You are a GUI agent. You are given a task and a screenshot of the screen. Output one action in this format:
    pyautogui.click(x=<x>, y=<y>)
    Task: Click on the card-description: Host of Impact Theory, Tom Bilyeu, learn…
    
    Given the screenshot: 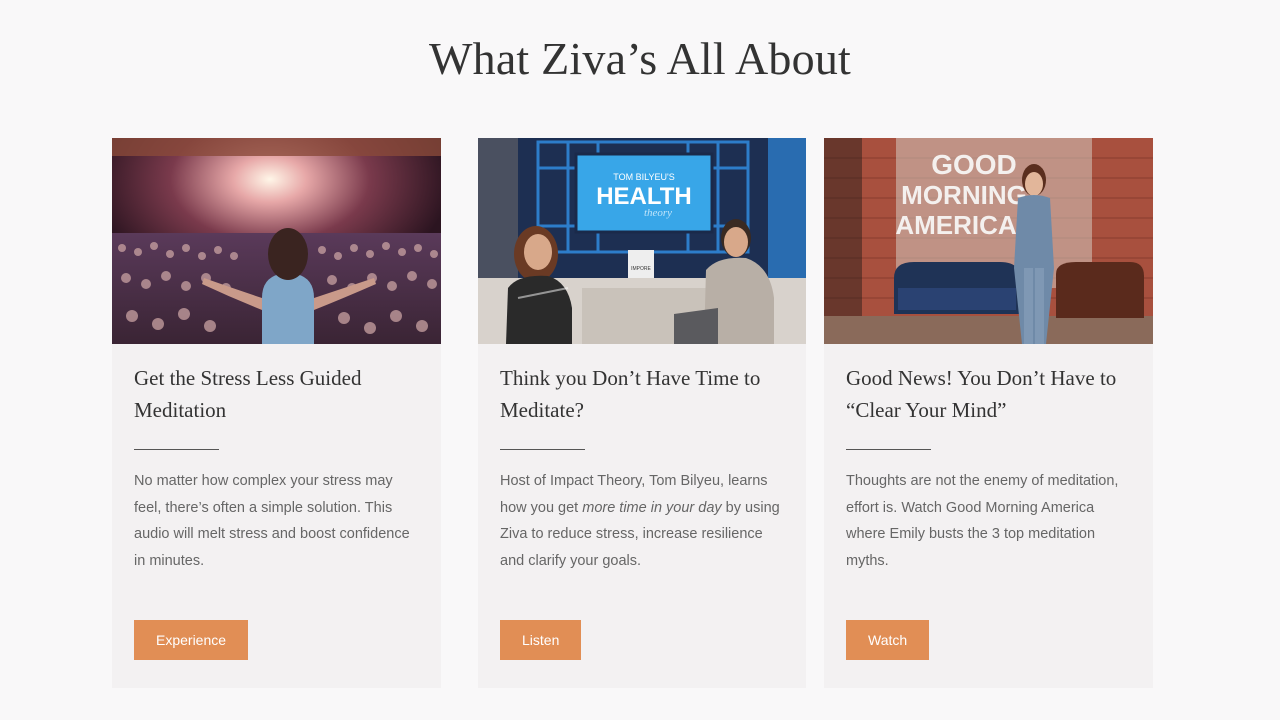 What is the action you would take?
    pyautogui.click(x=642, y=521)
    